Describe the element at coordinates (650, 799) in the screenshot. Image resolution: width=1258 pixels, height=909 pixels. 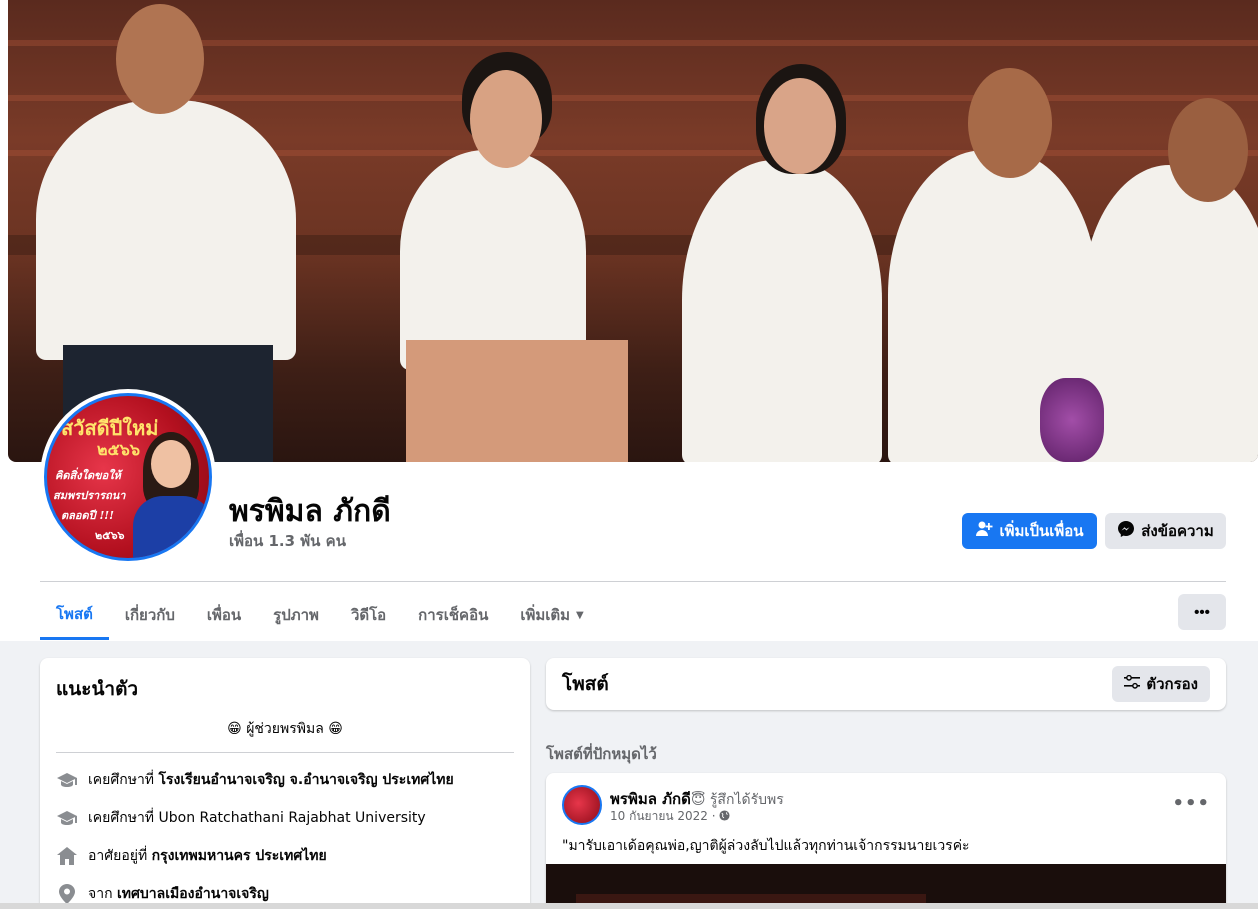
I see `post-author-name: พรพิมล ภักดี` at that location.